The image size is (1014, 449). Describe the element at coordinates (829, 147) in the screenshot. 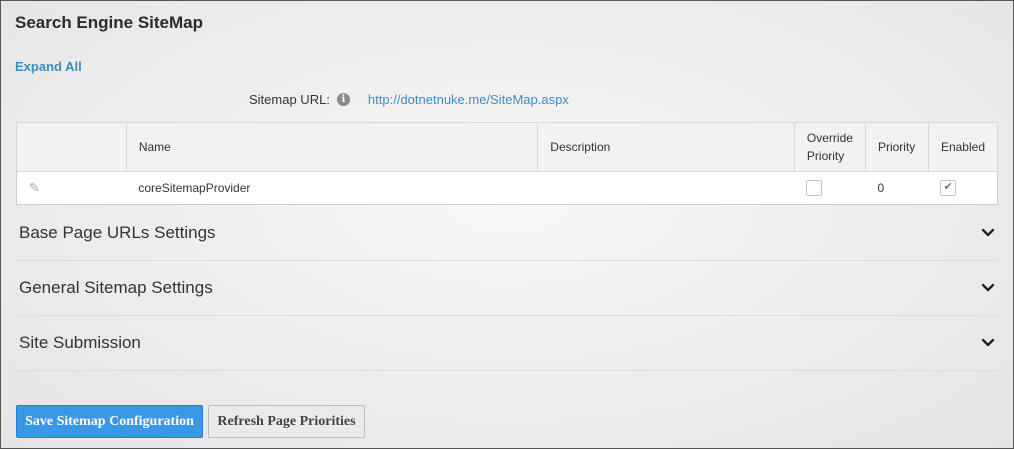

I see `override-priority-column-header: Override Priority` at that location.